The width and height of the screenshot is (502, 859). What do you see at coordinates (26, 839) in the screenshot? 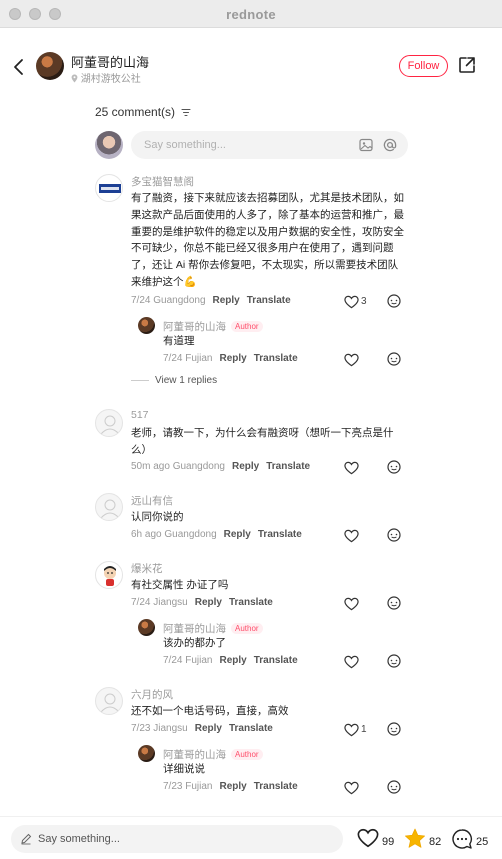
I see `pencil-icon` at bounding box center [26, 839].